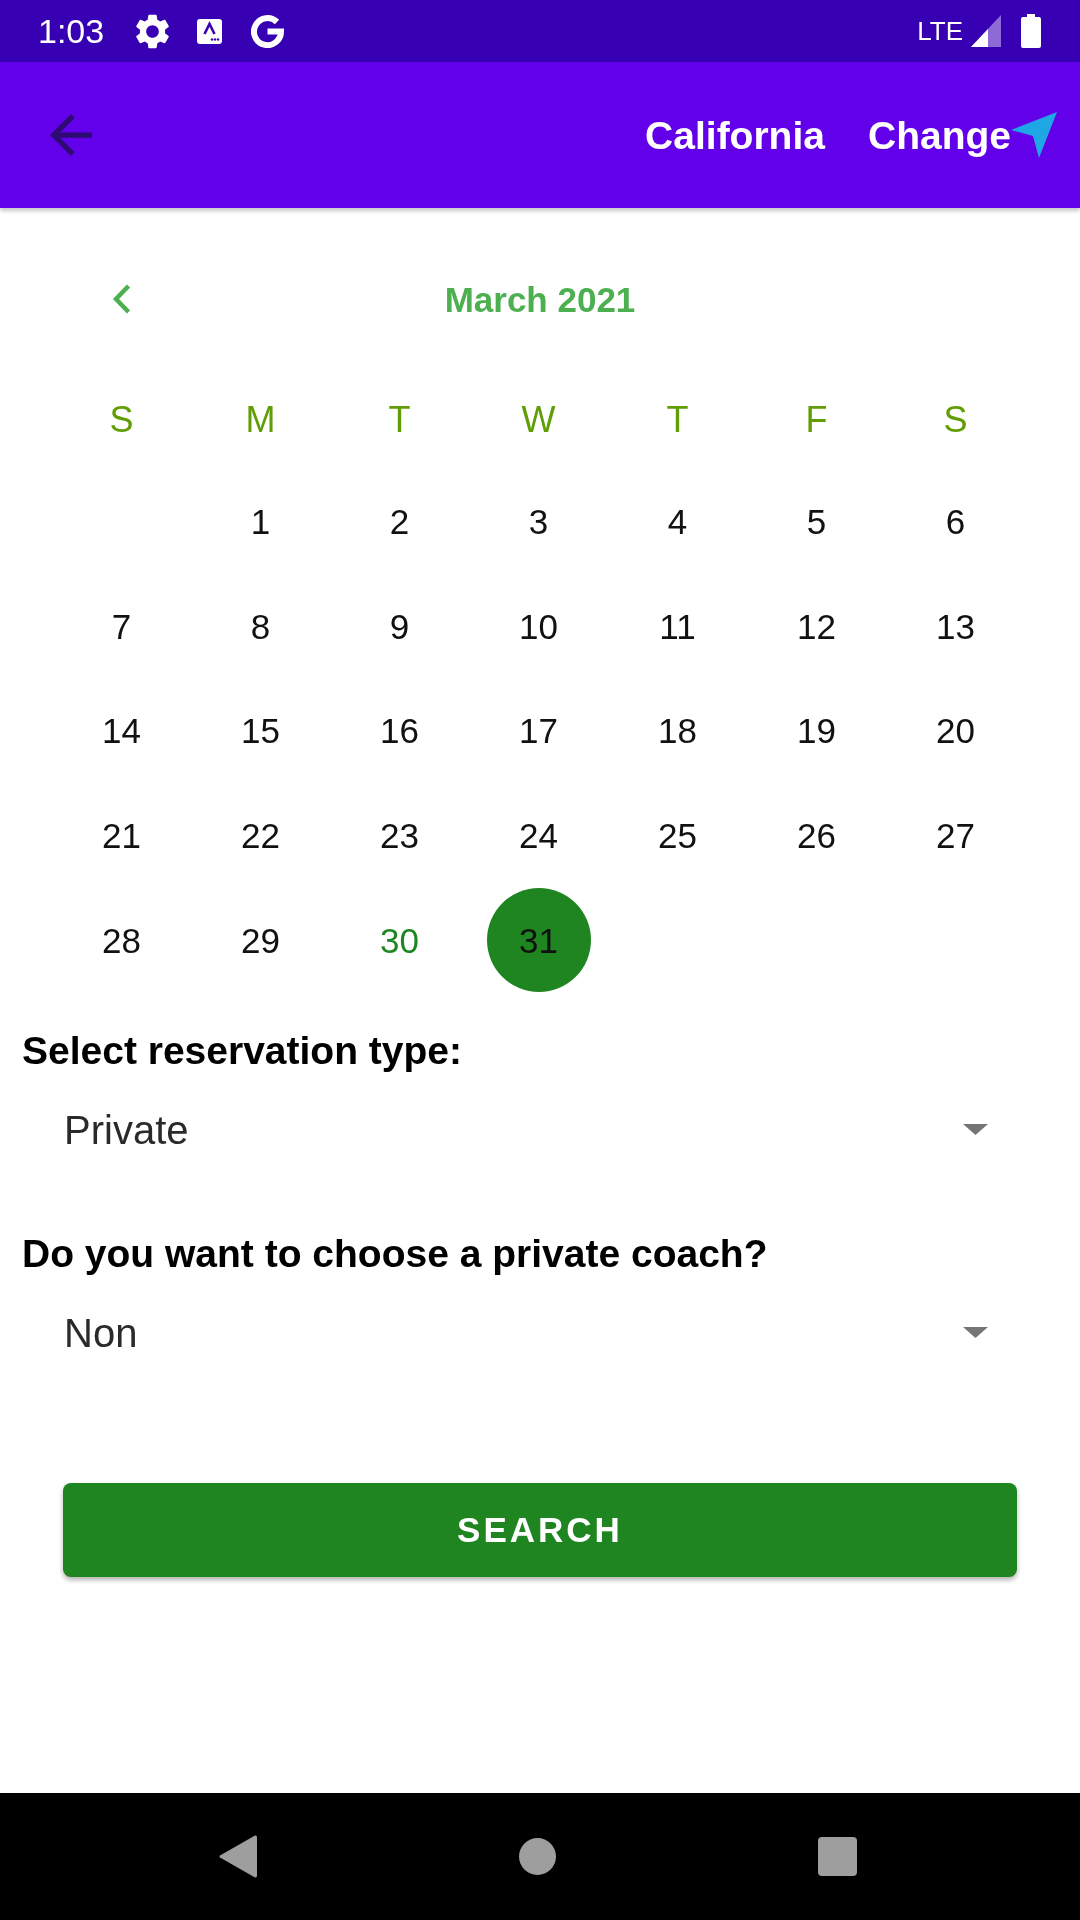  Describe the element at coordinates (940, 31) in the screenshot. I see `network-label: LTE` at that location.